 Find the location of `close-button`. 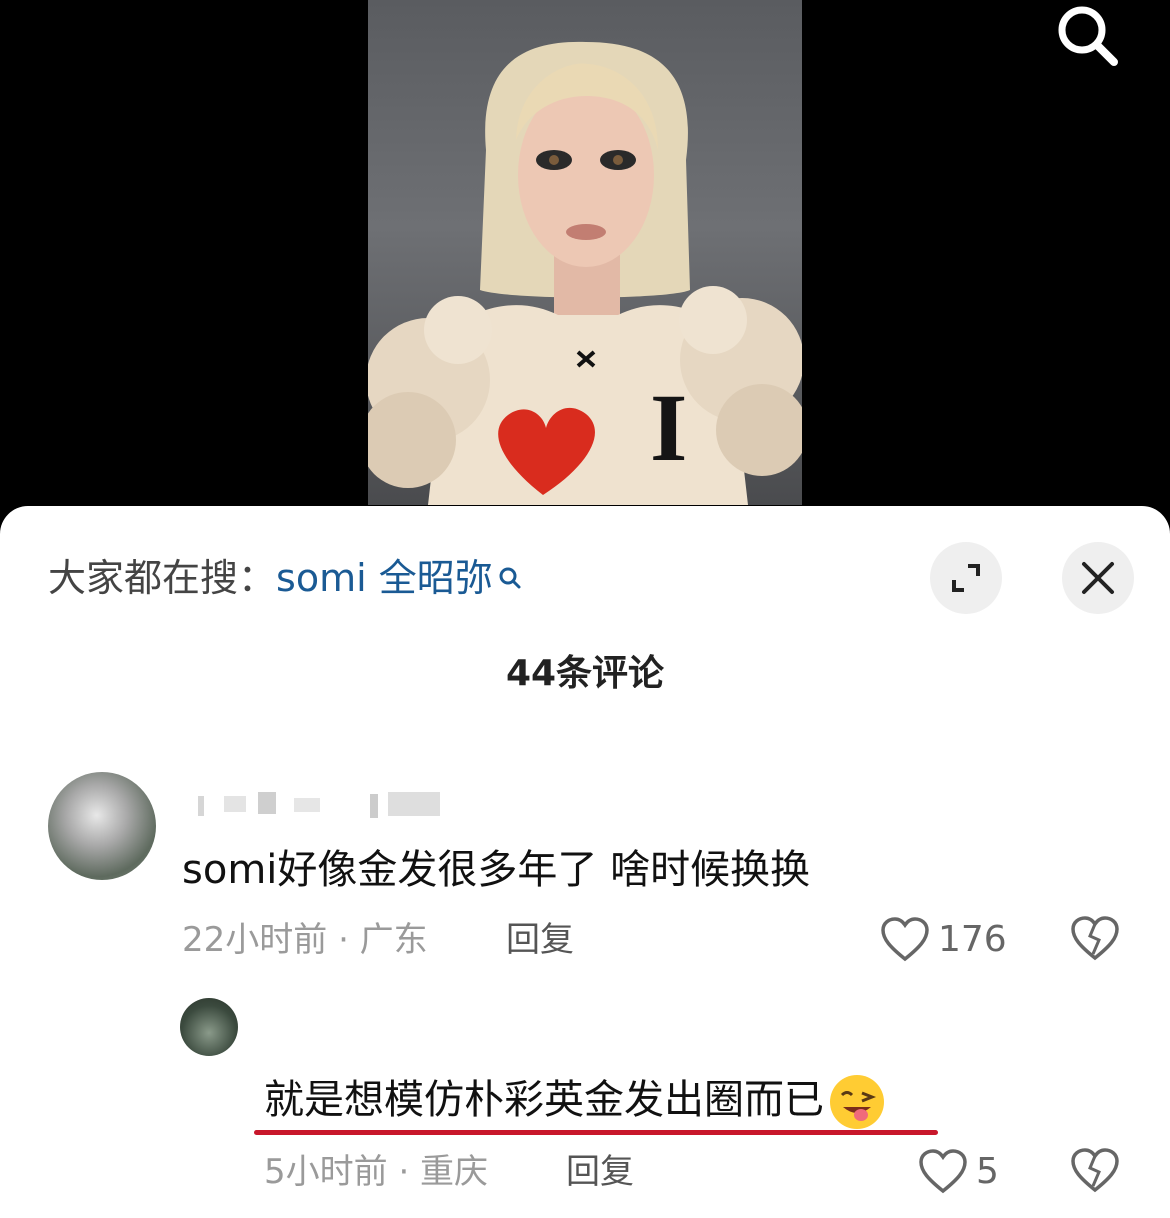

close-button is located at coordinates (1098, 578).